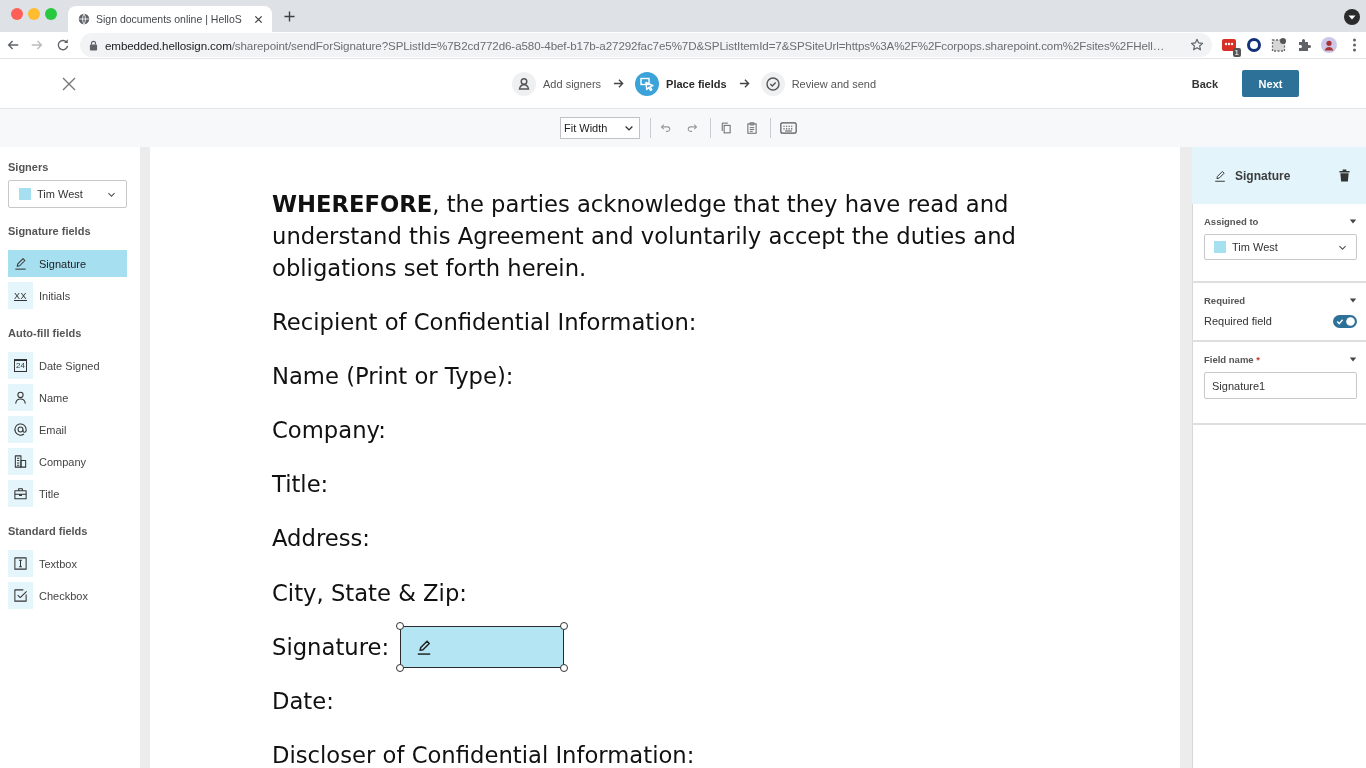 The width and height of the screenshot is (1366, 768). What do you see at coordinates (170, 19) in the screenshot?
I see `browser-tab: Sign documents online | HelloS` at bounding box center [170, 19].